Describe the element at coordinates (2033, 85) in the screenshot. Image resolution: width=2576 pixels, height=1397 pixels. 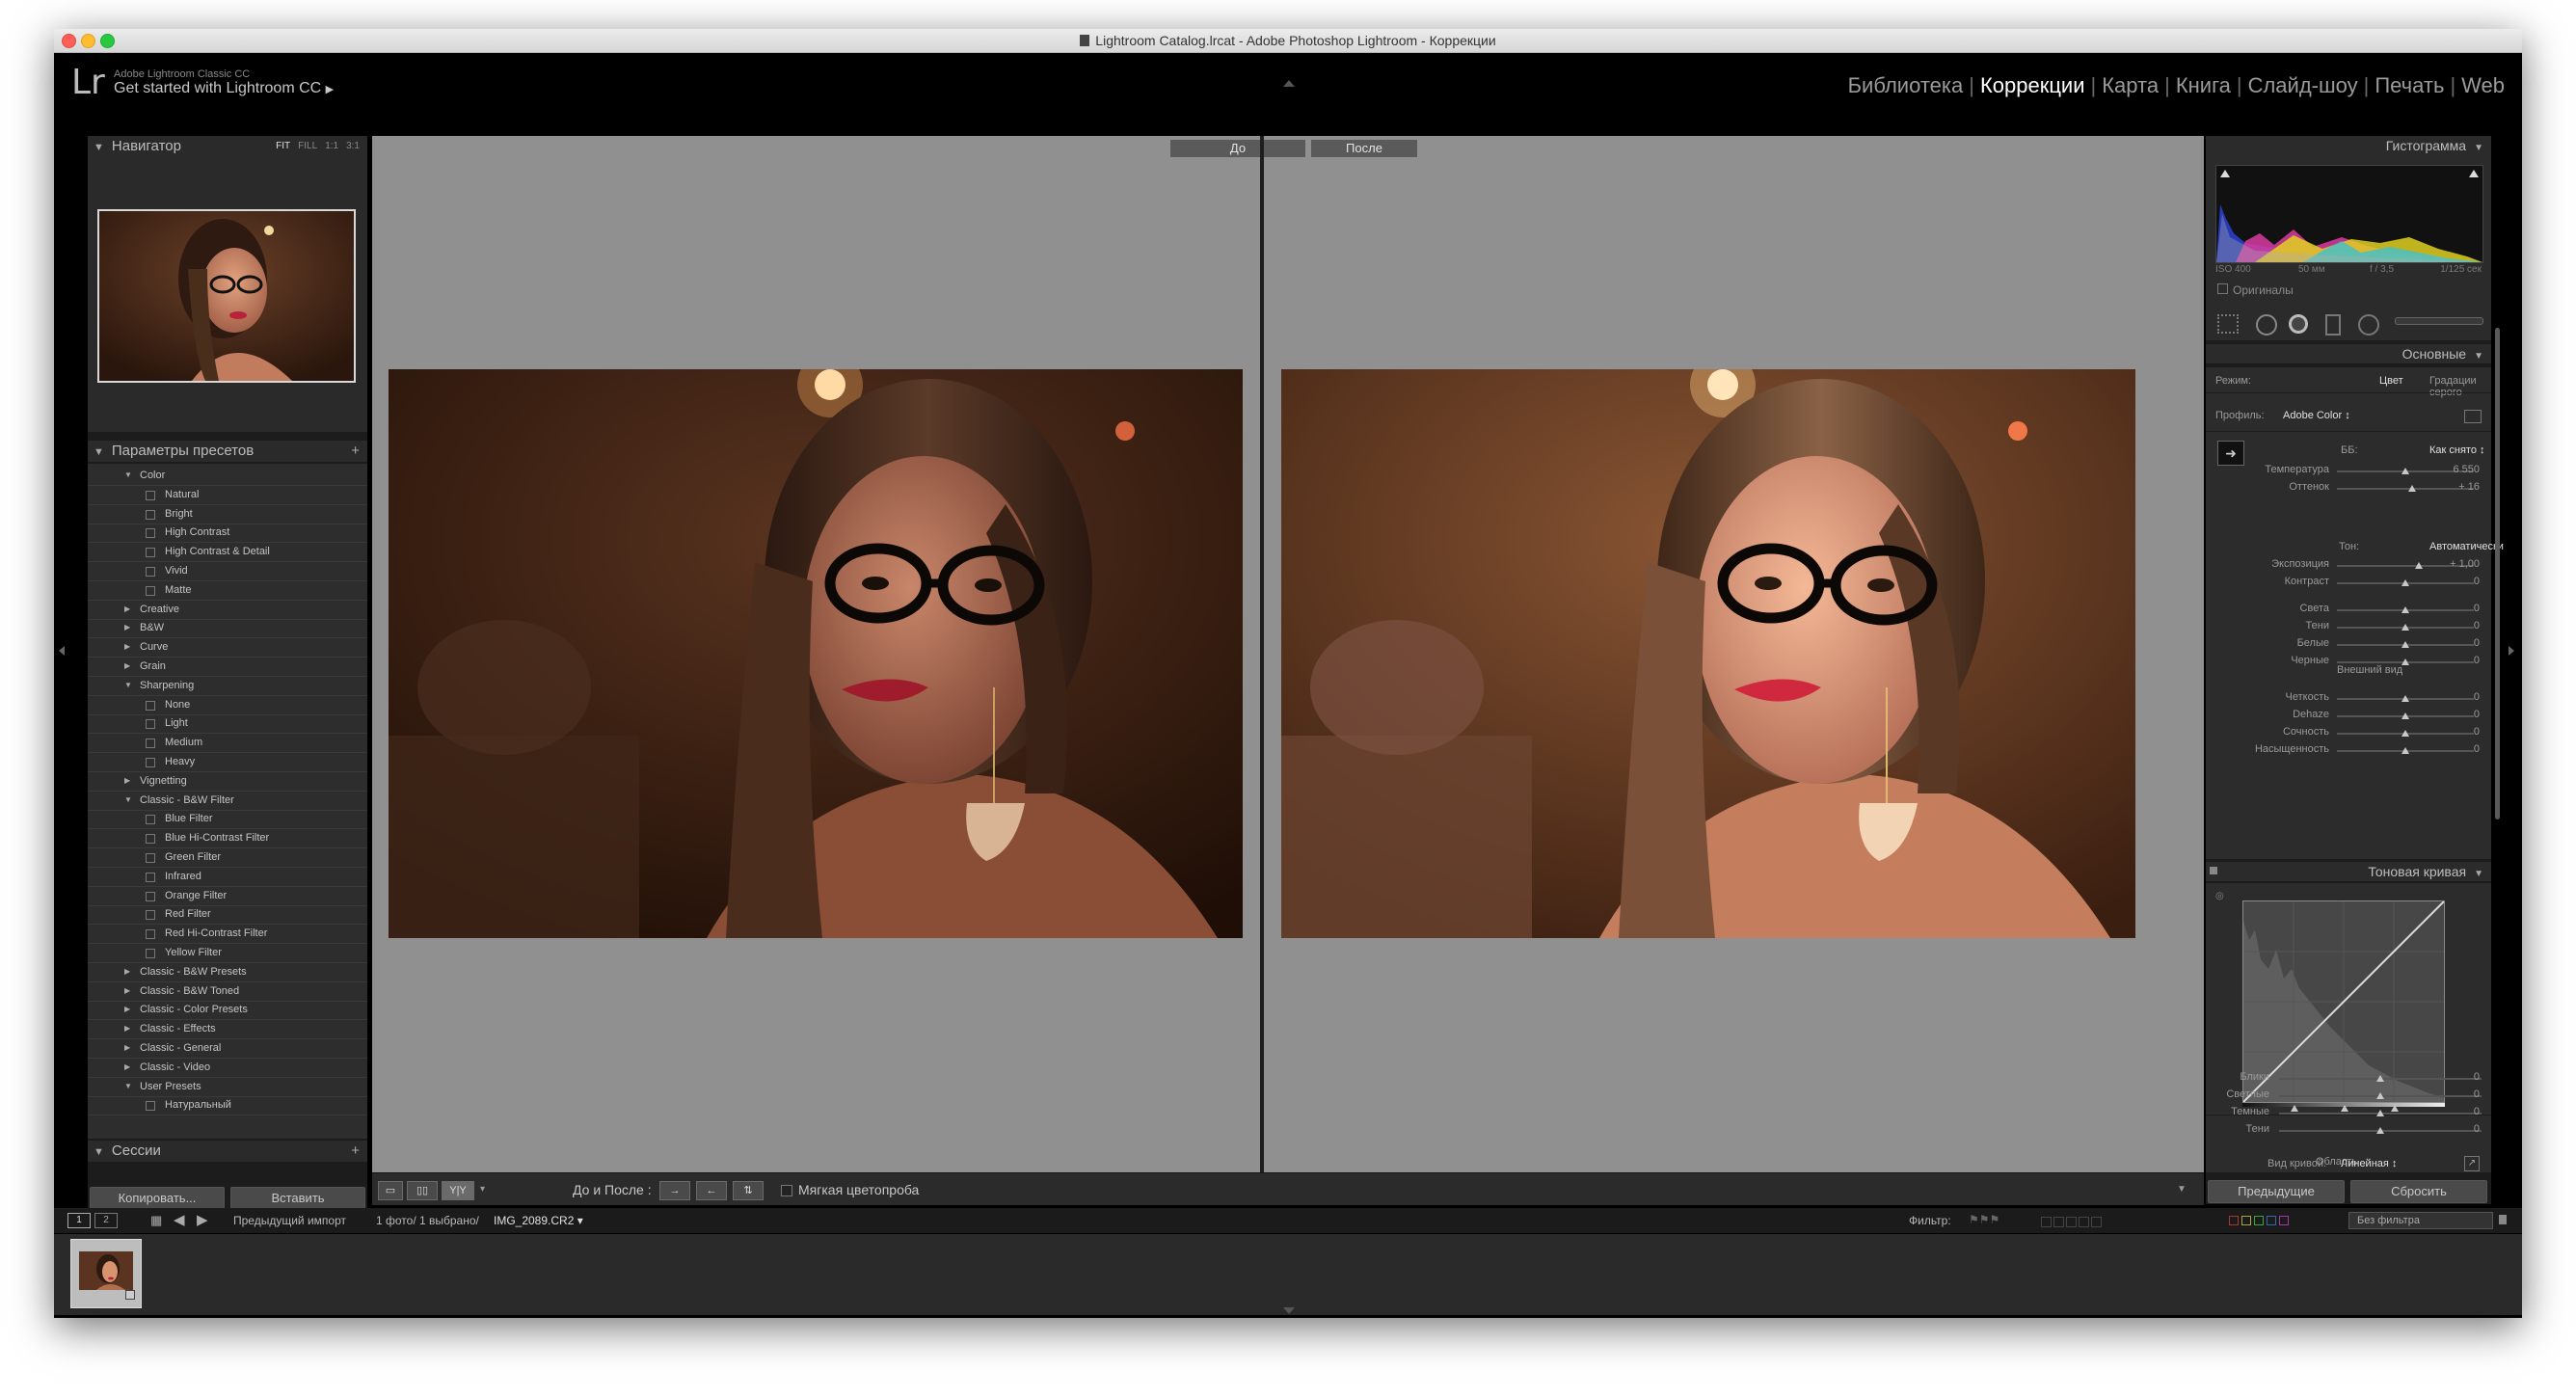
I see `module-develop: Коррекции` at that location.